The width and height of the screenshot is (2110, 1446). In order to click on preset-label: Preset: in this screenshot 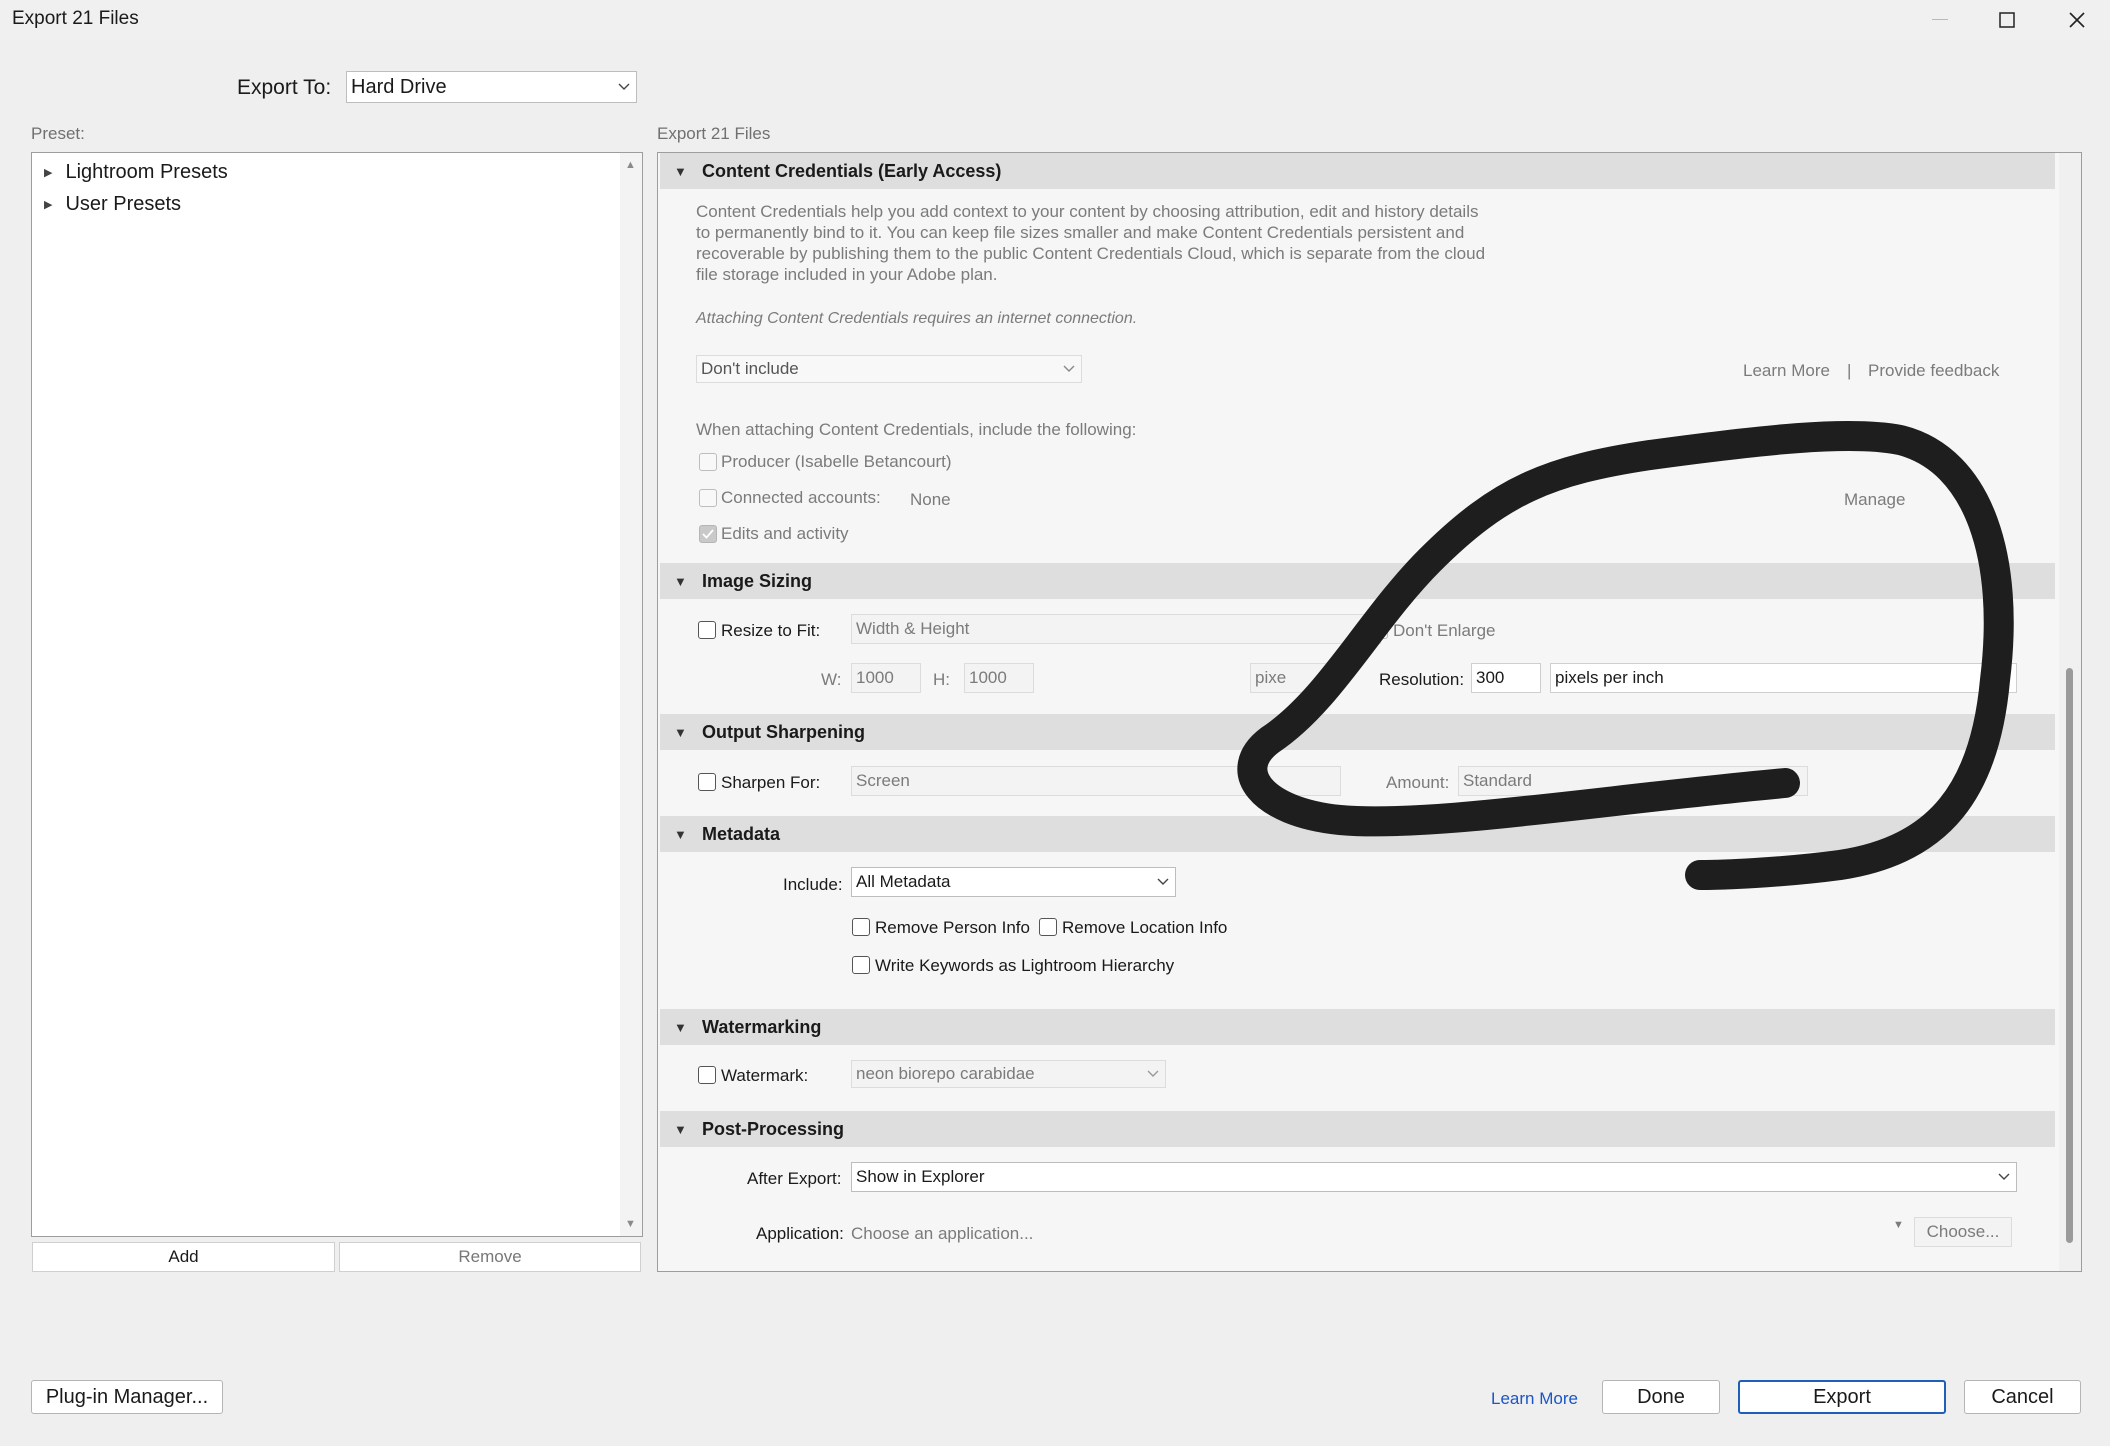, I will do `click(58, 133)`.